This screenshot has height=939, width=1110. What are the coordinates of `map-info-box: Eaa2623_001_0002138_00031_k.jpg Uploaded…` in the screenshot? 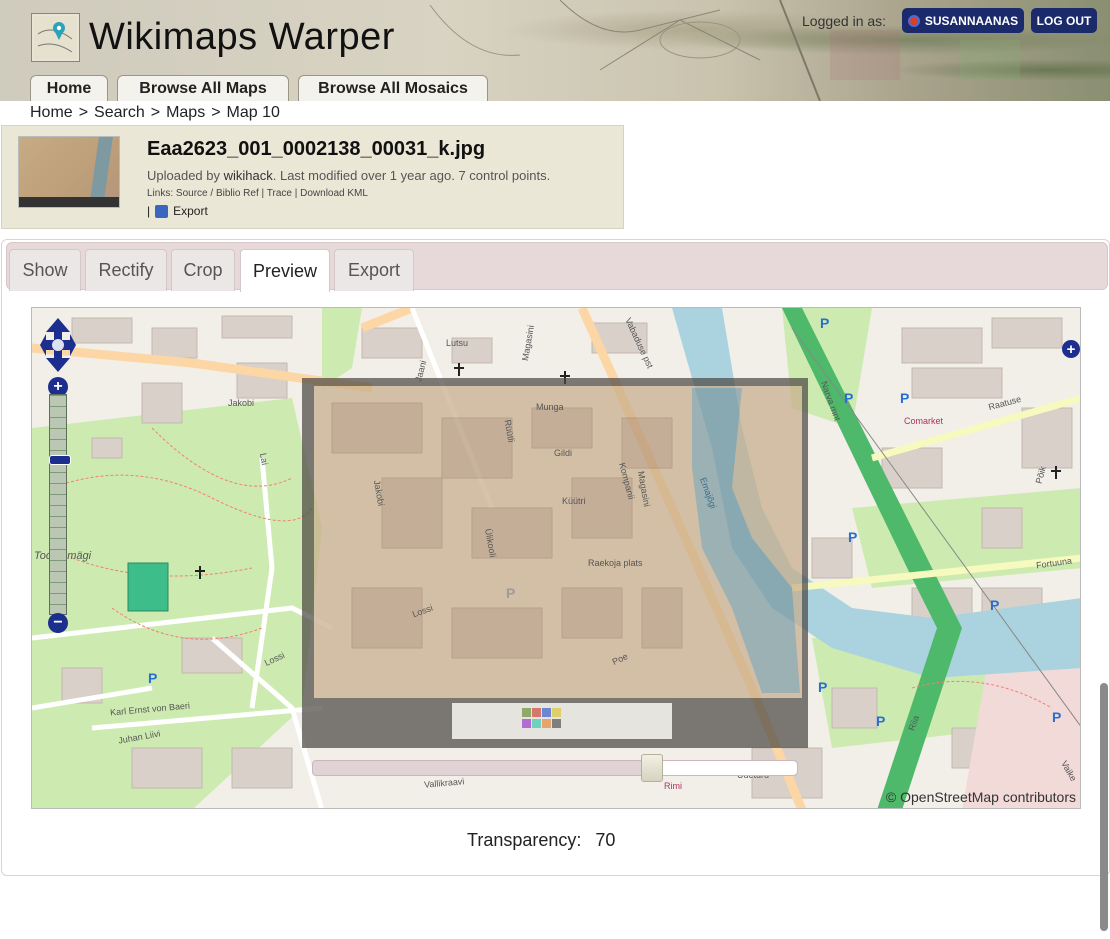 It's located at (312, 177).